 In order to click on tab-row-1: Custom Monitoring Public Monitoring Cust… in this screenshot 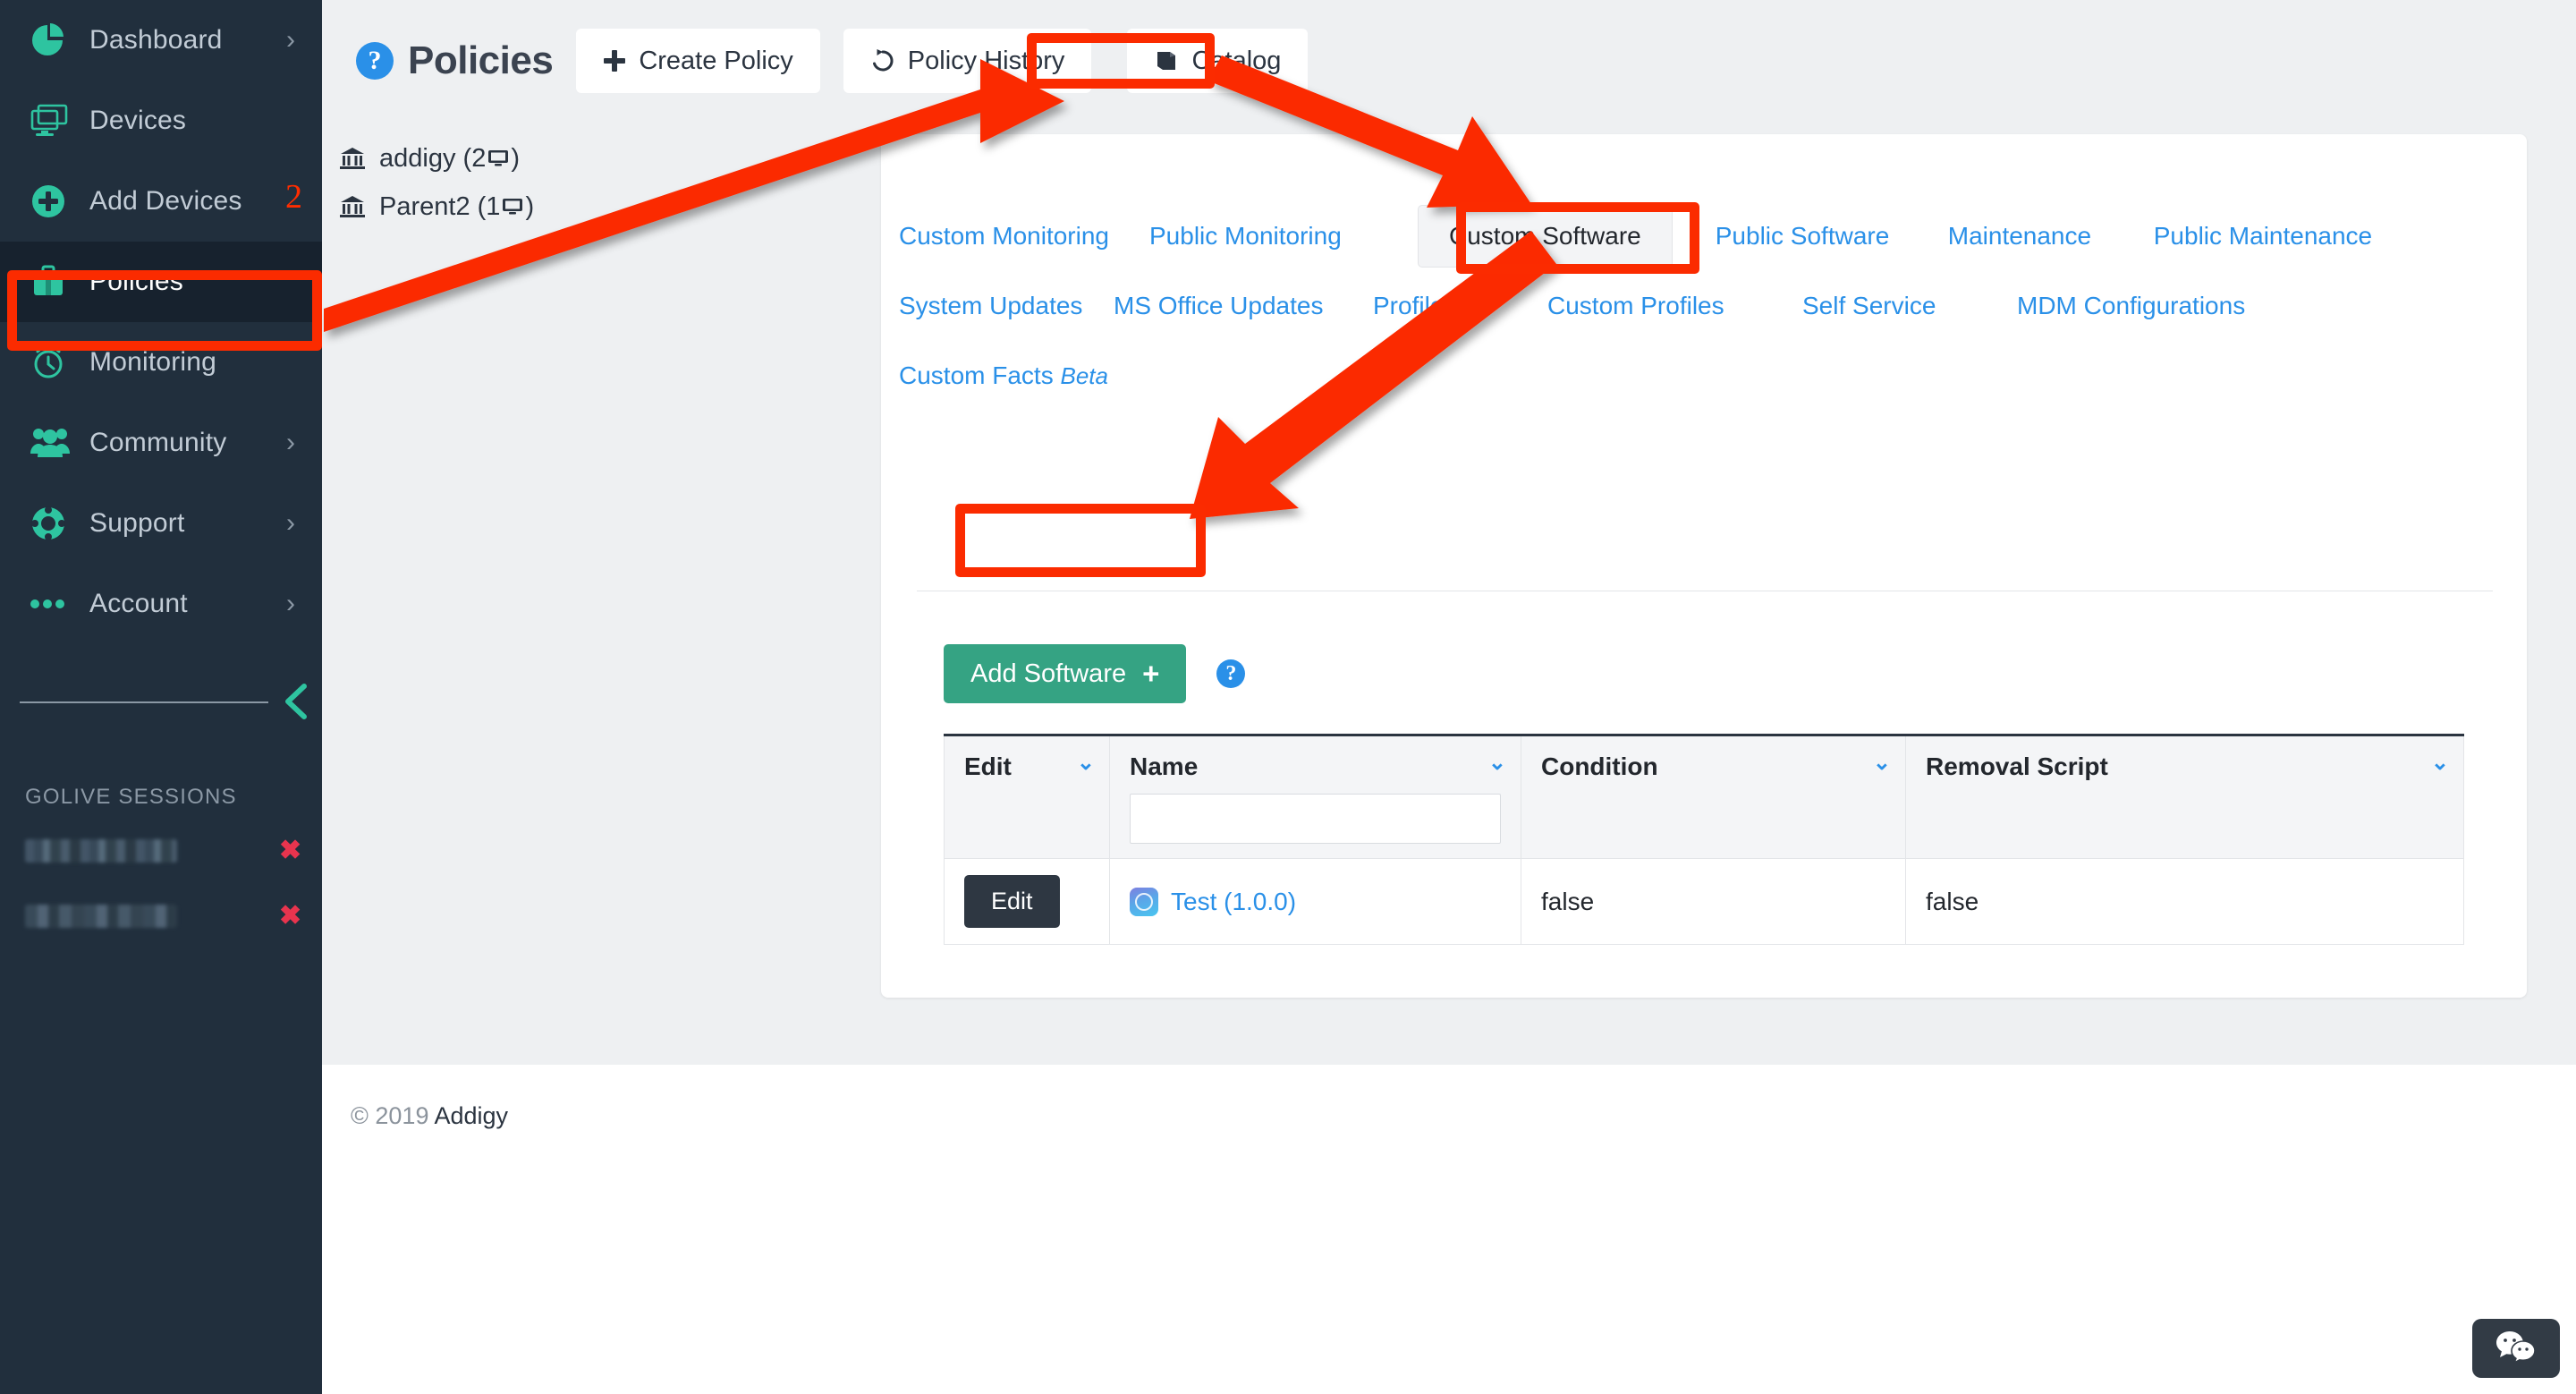, I will do `click(1704, 236)`.